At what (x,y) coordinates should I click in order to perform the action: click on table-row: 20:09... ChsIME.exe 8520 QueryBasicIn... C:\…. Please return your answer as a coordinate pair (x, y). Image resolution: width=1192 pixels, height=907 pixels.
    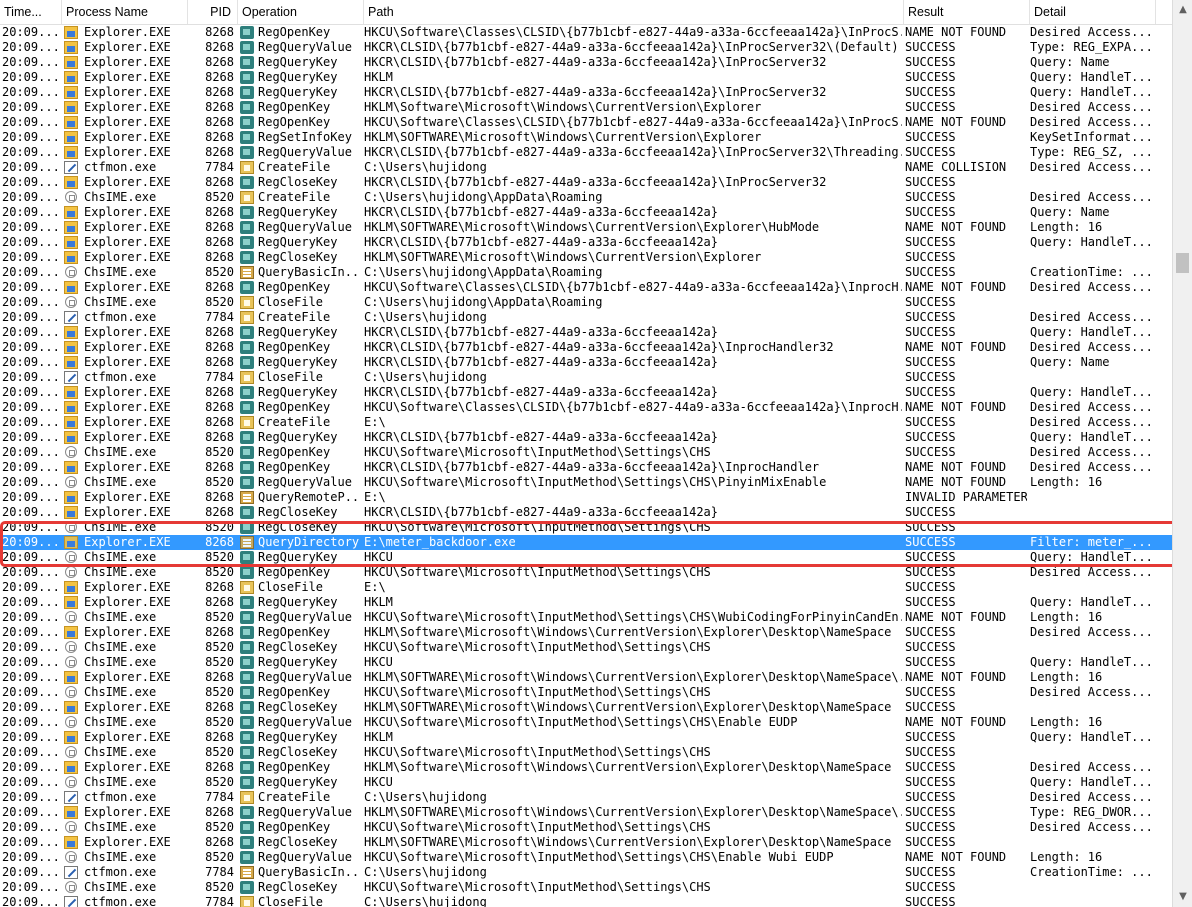
    Looking at the image, I should click on (586, 272).